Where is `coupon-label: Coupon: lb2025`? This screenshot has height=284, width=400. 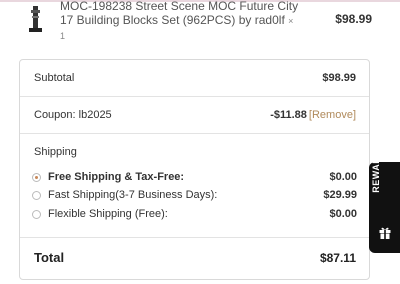
coupon-label: Coupon: lb2025 is located at coordinates (73, 115).